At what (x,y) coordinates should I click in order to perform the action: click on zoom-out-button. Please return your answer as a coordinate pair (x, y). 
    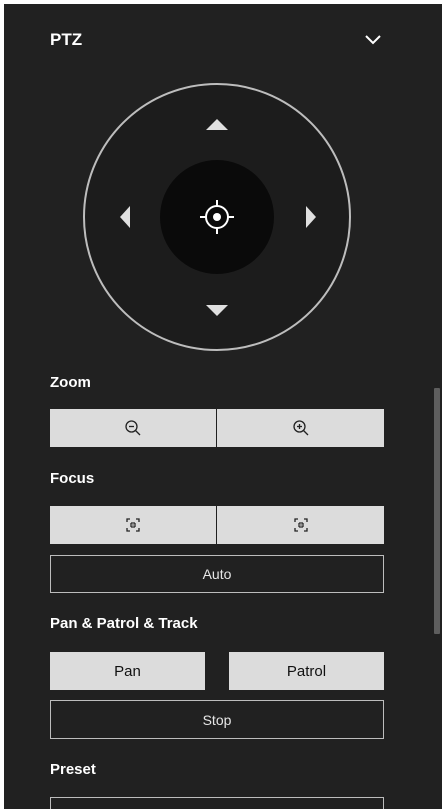
    Looking at the image, I should click on (133, 428).